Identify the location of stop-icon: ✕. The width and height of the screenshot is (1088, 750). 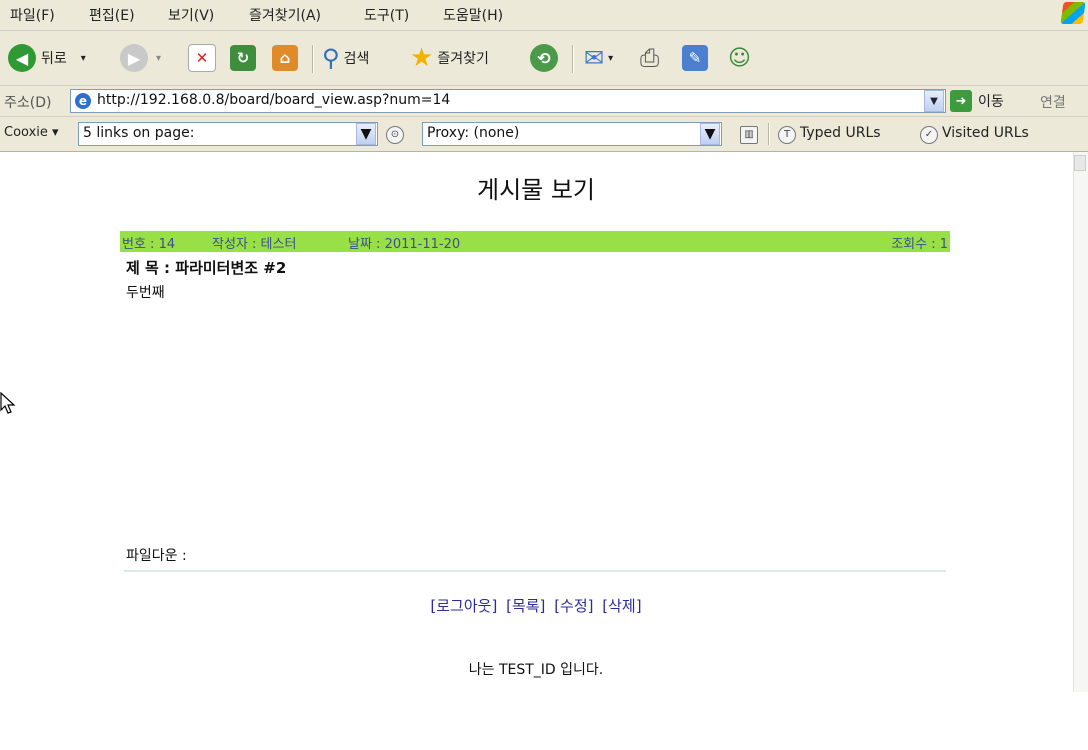
(202, 58).